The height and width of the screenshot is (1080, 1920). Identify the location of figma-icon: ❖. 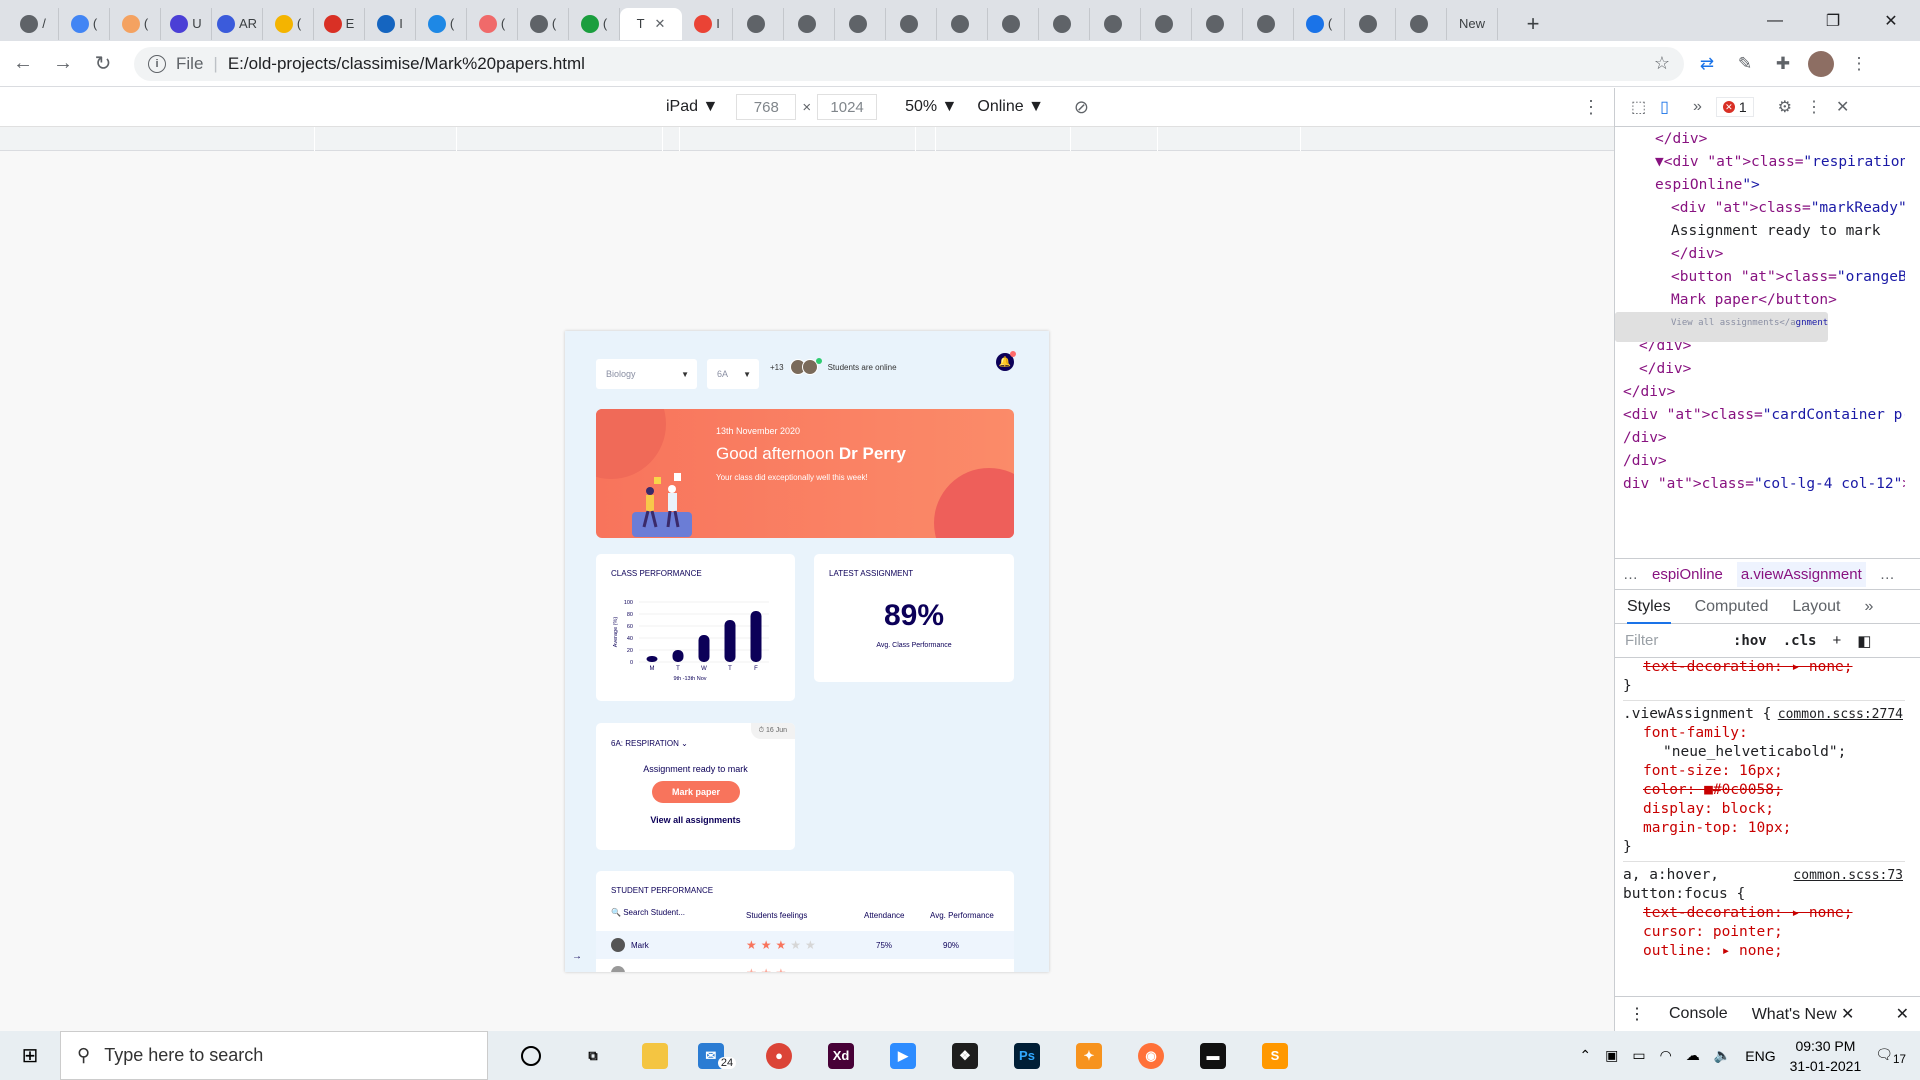
(965, 1055).